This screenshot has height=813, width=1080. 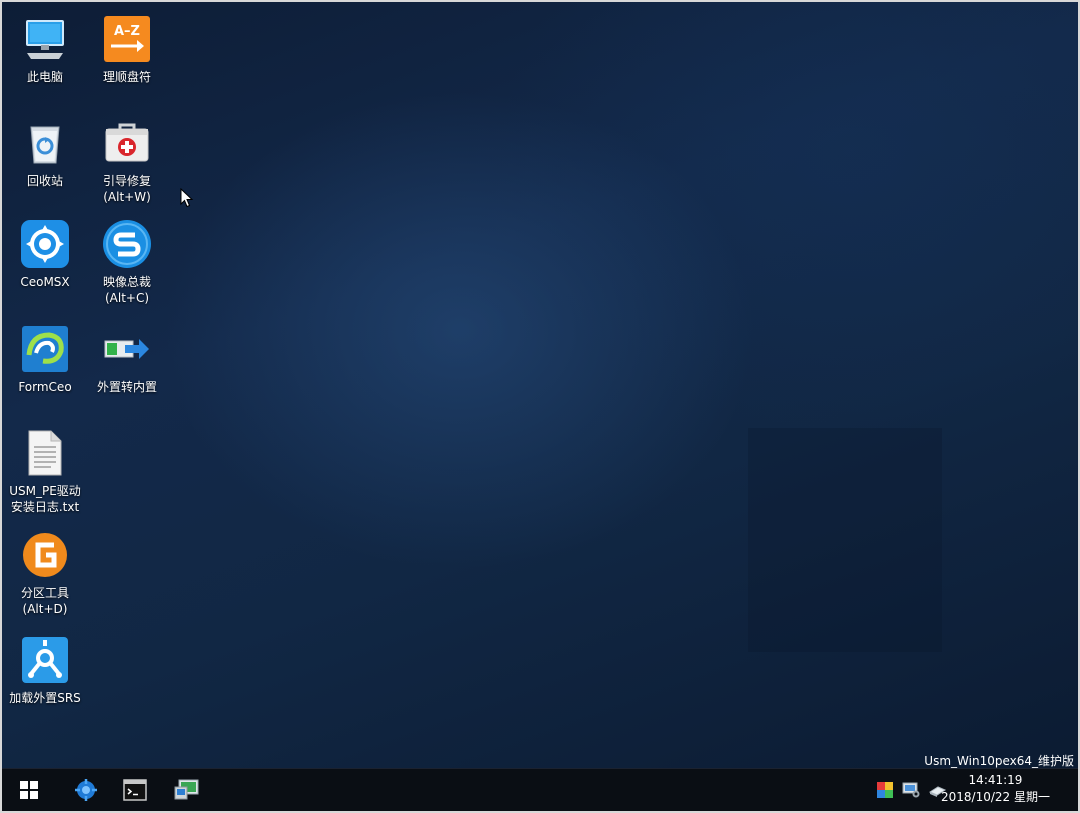 What do you see at coordinates (45, 143) in the screenshot?
I see `recycle-bin-icon` at bounding box center [45, 143].